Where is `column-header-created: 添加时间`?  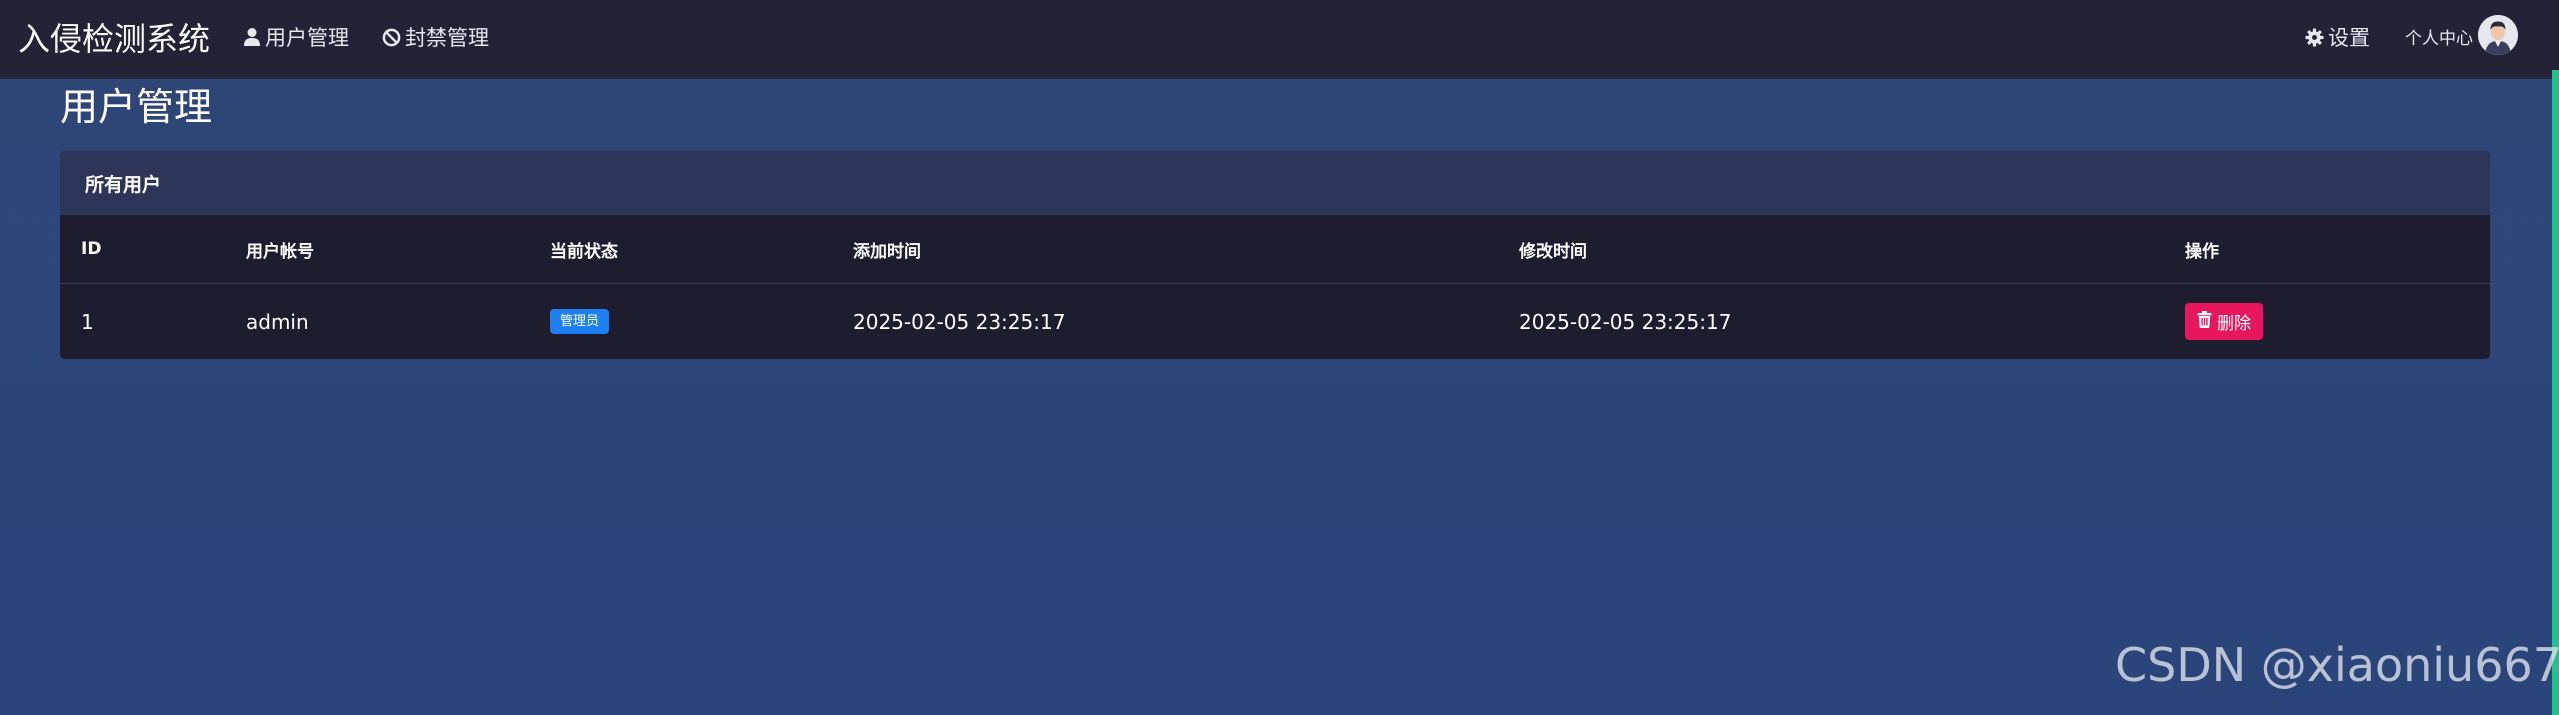
column-header-created: 添加时间 is located at coordinates (887, 251).